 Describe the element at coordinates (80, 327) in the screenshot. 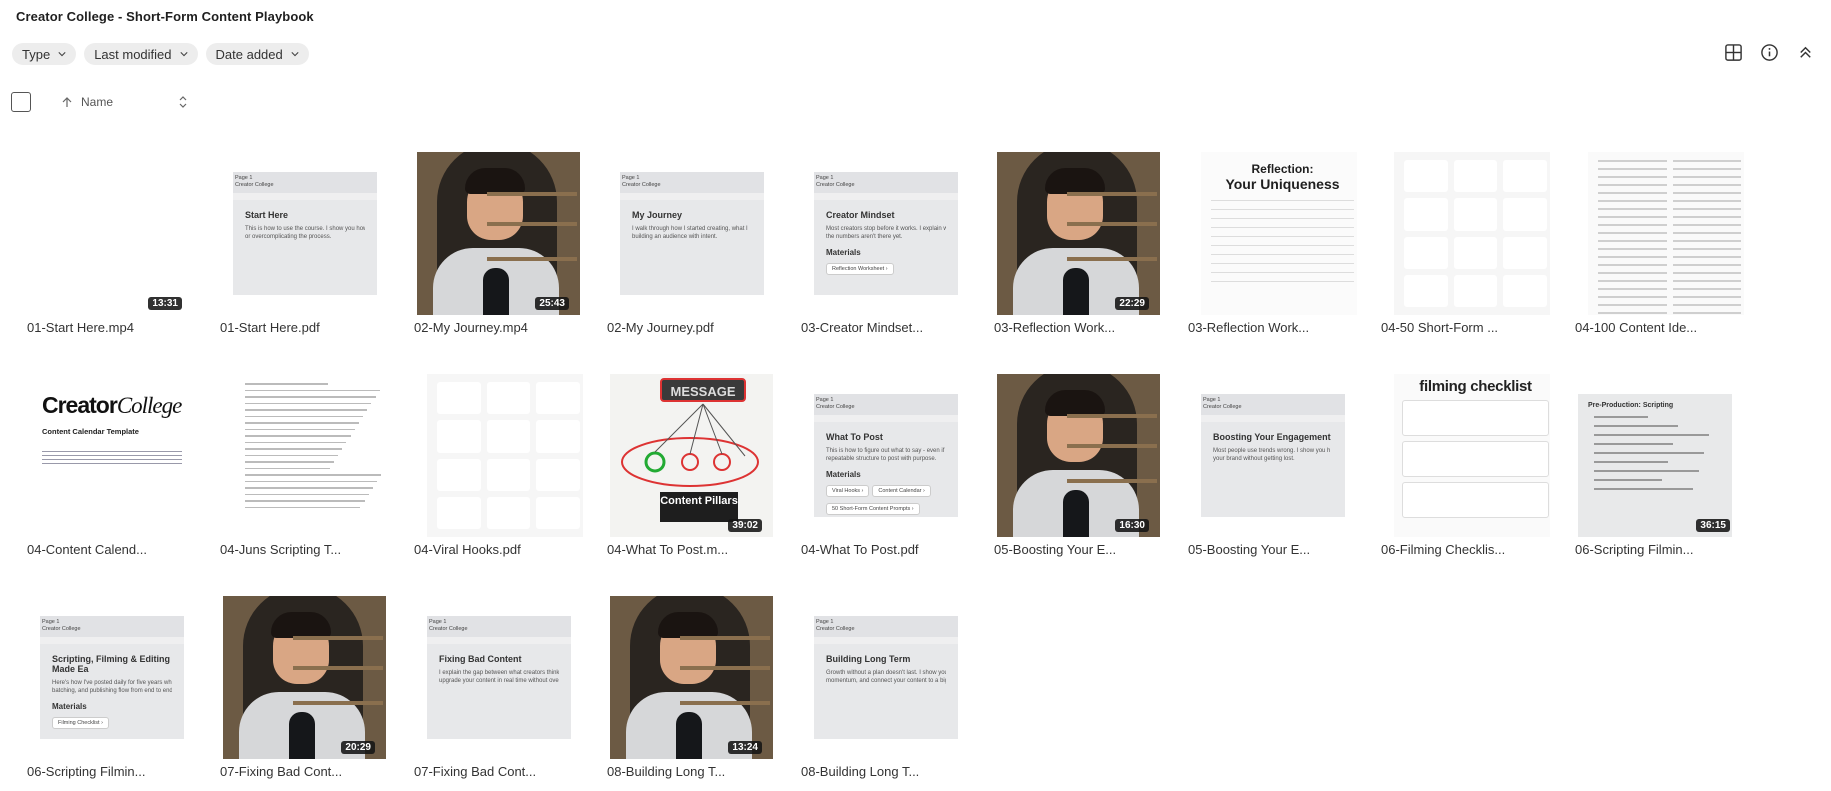

I see `file-name: 01-Start Here.mp4` at that location.